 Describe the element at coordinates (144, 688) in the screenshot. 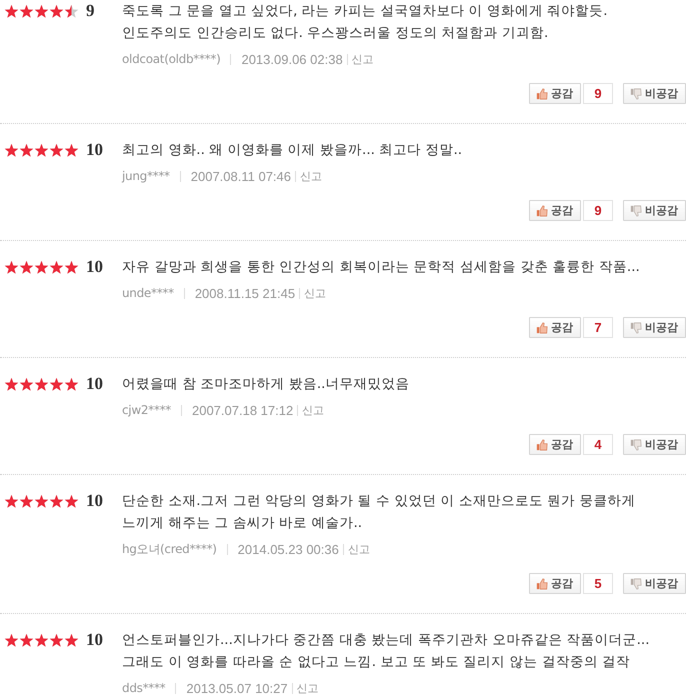

I see `username: dds****` at that location.